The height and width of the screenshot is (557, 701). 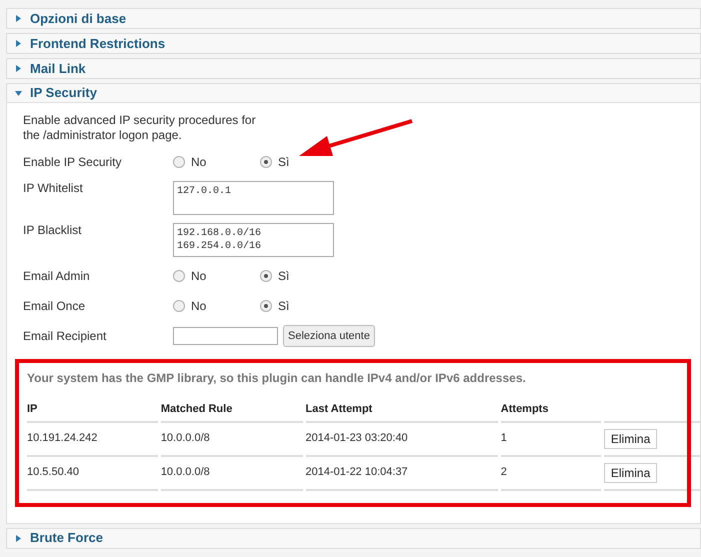 What do you see at coordinates (550, 473) in the screenshot?
I see `table-cell: 2` at bounding box center [550, 473].